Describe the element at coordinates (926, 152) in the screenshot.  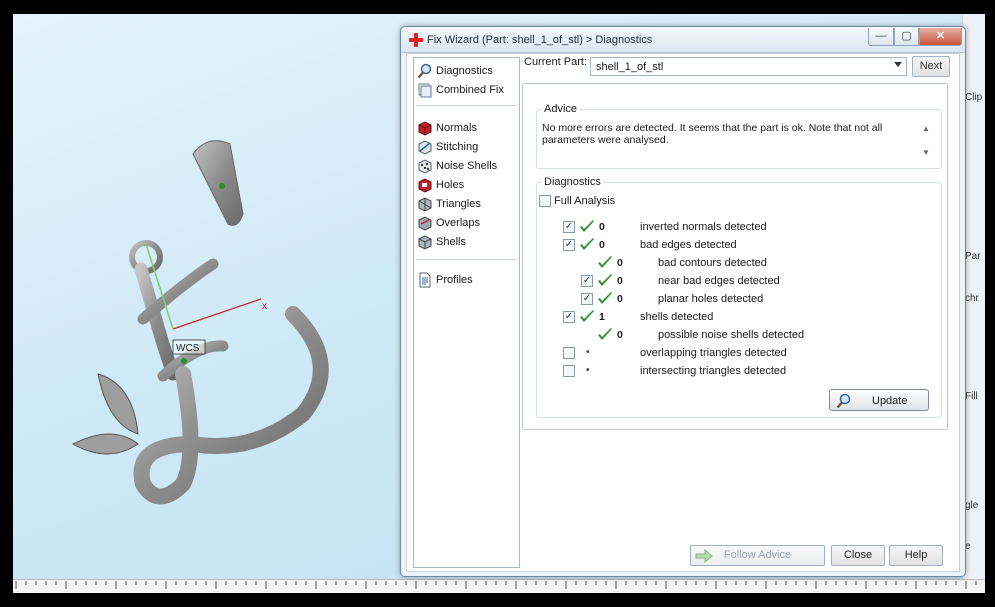
I see `scroll-down-icon: ▼` at that location.